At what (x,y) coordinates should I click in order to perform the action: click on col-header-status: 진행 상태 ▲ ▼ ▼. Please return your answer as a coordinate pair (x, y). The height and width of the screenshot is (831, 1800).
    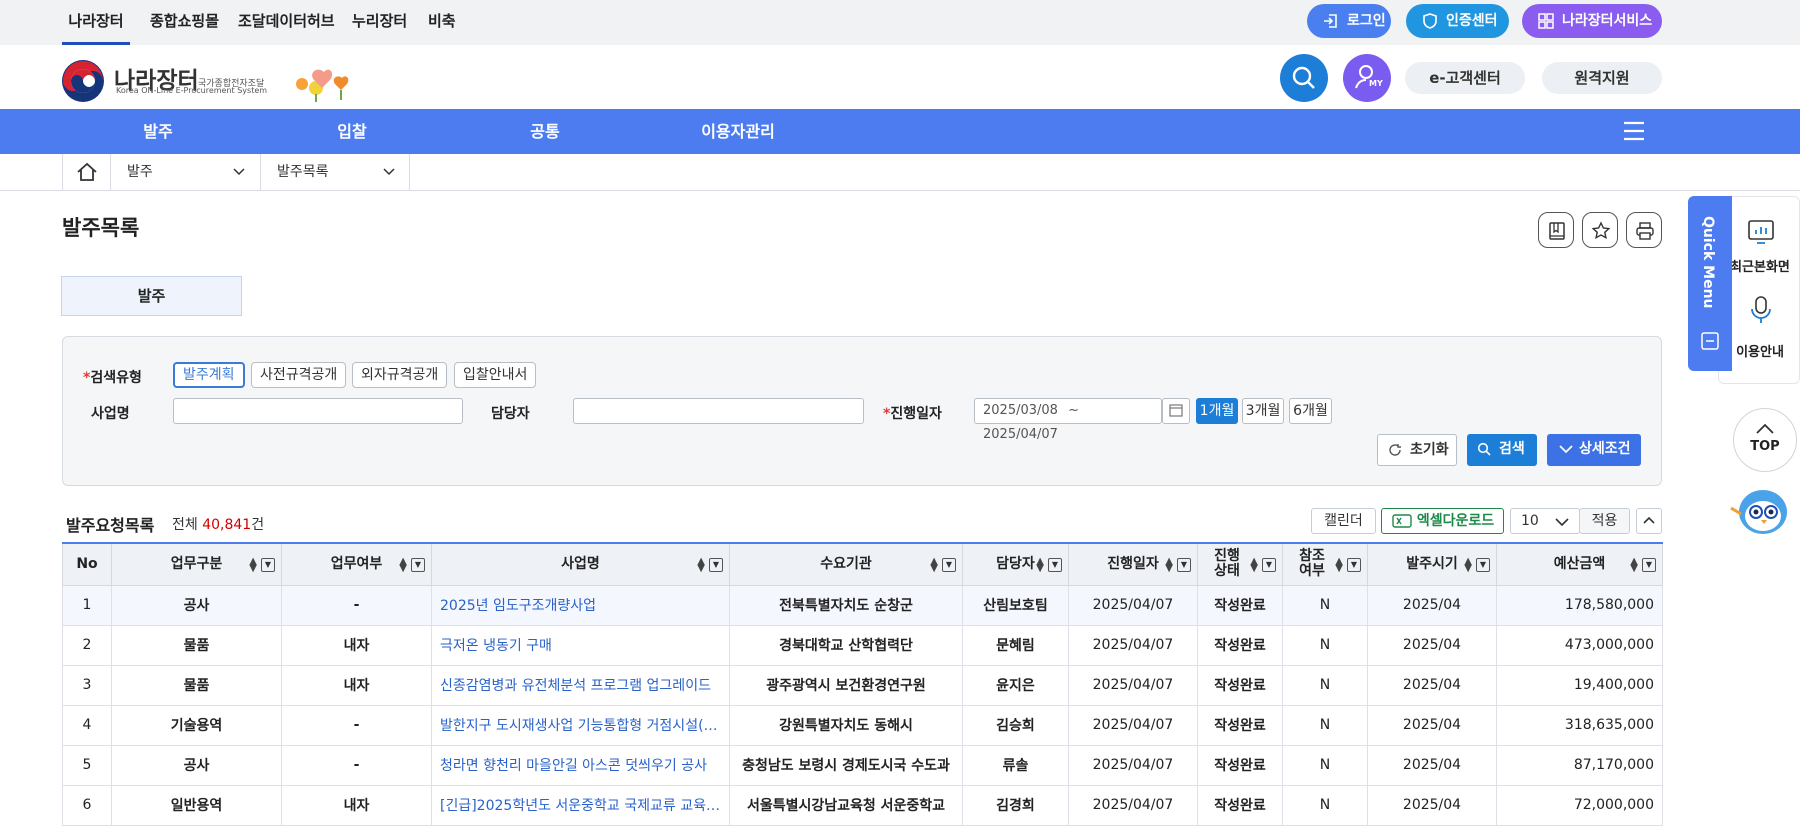
    Looking at the image, I should click on (1240, 564).